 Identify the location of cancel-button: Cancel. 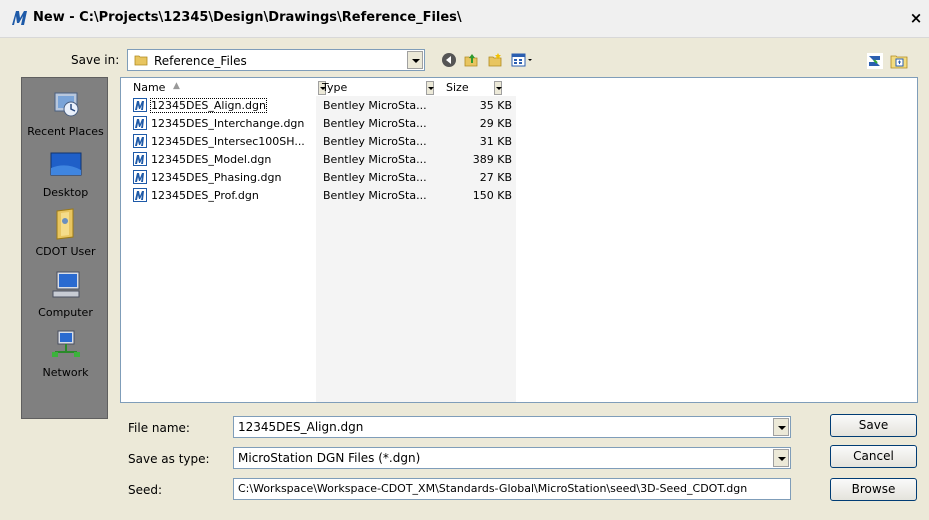
(873, 456).